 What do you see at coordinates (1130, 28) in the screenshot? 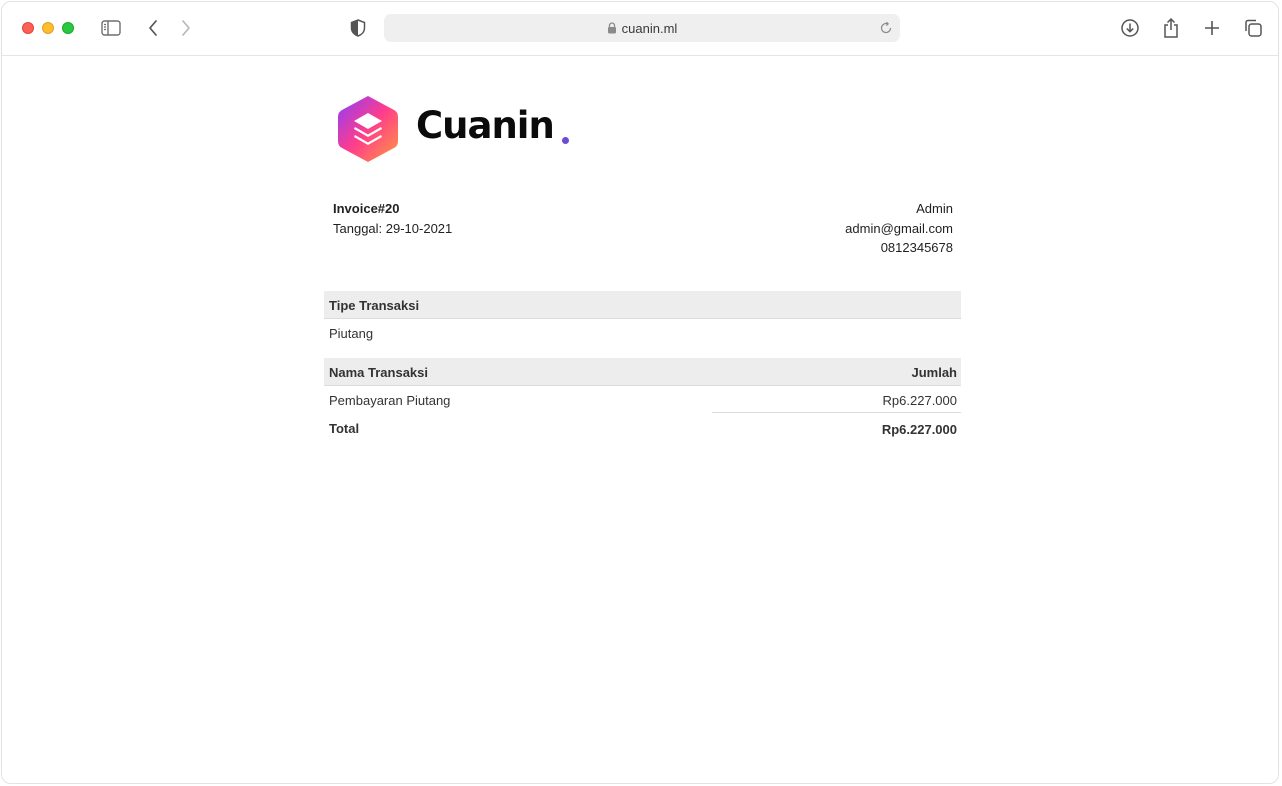
I see `download-icon` at bounding box center [1130, 28].